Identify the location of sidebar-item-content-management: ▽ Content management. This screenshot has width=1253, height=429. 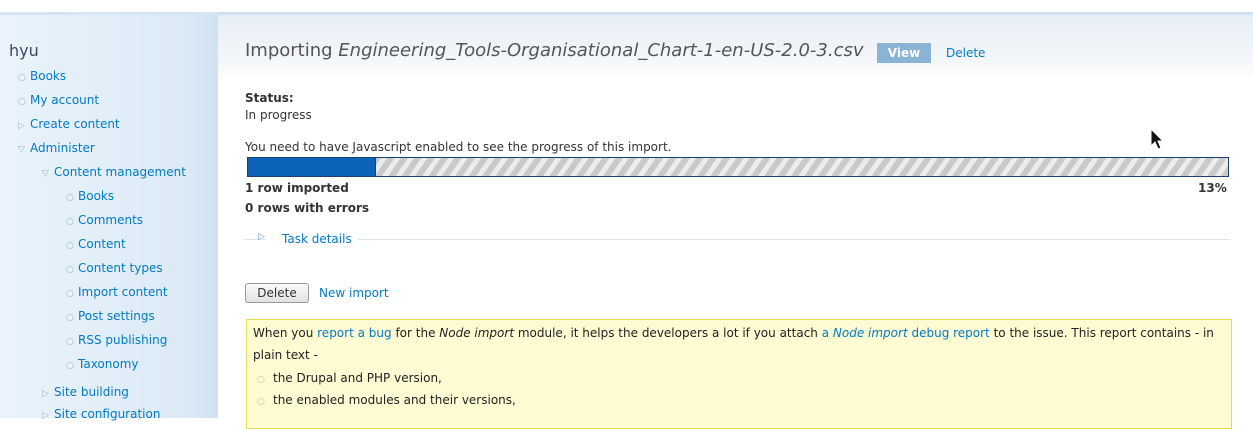
(114, 172).